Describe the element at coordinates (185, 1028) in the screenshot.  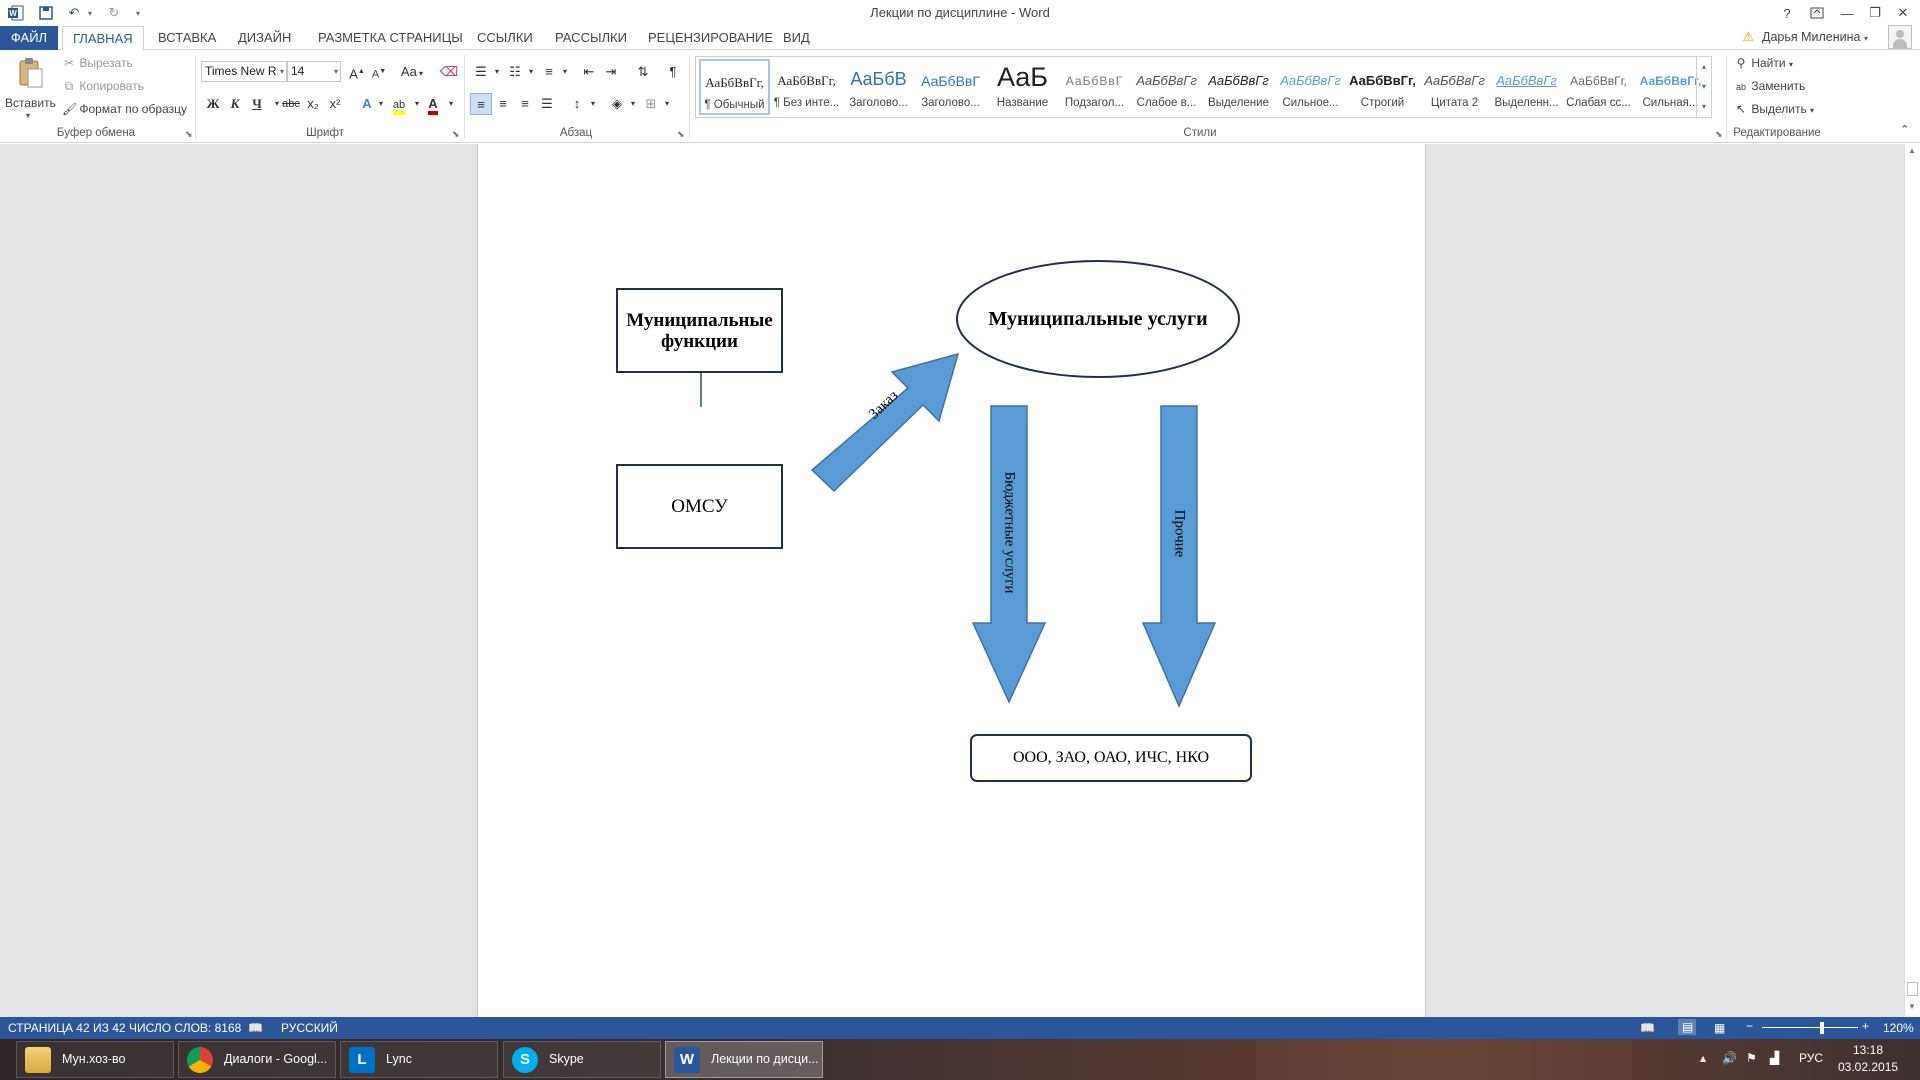
I see `word-count: ЧИСЛО СЛОВ: 8168` at that location.